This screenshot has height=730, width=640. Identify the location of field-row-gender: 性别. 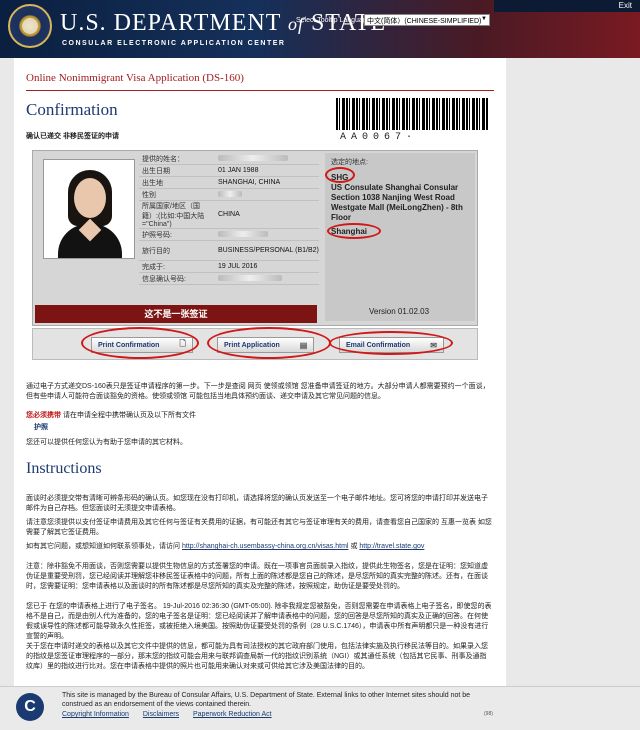
(229, 195).